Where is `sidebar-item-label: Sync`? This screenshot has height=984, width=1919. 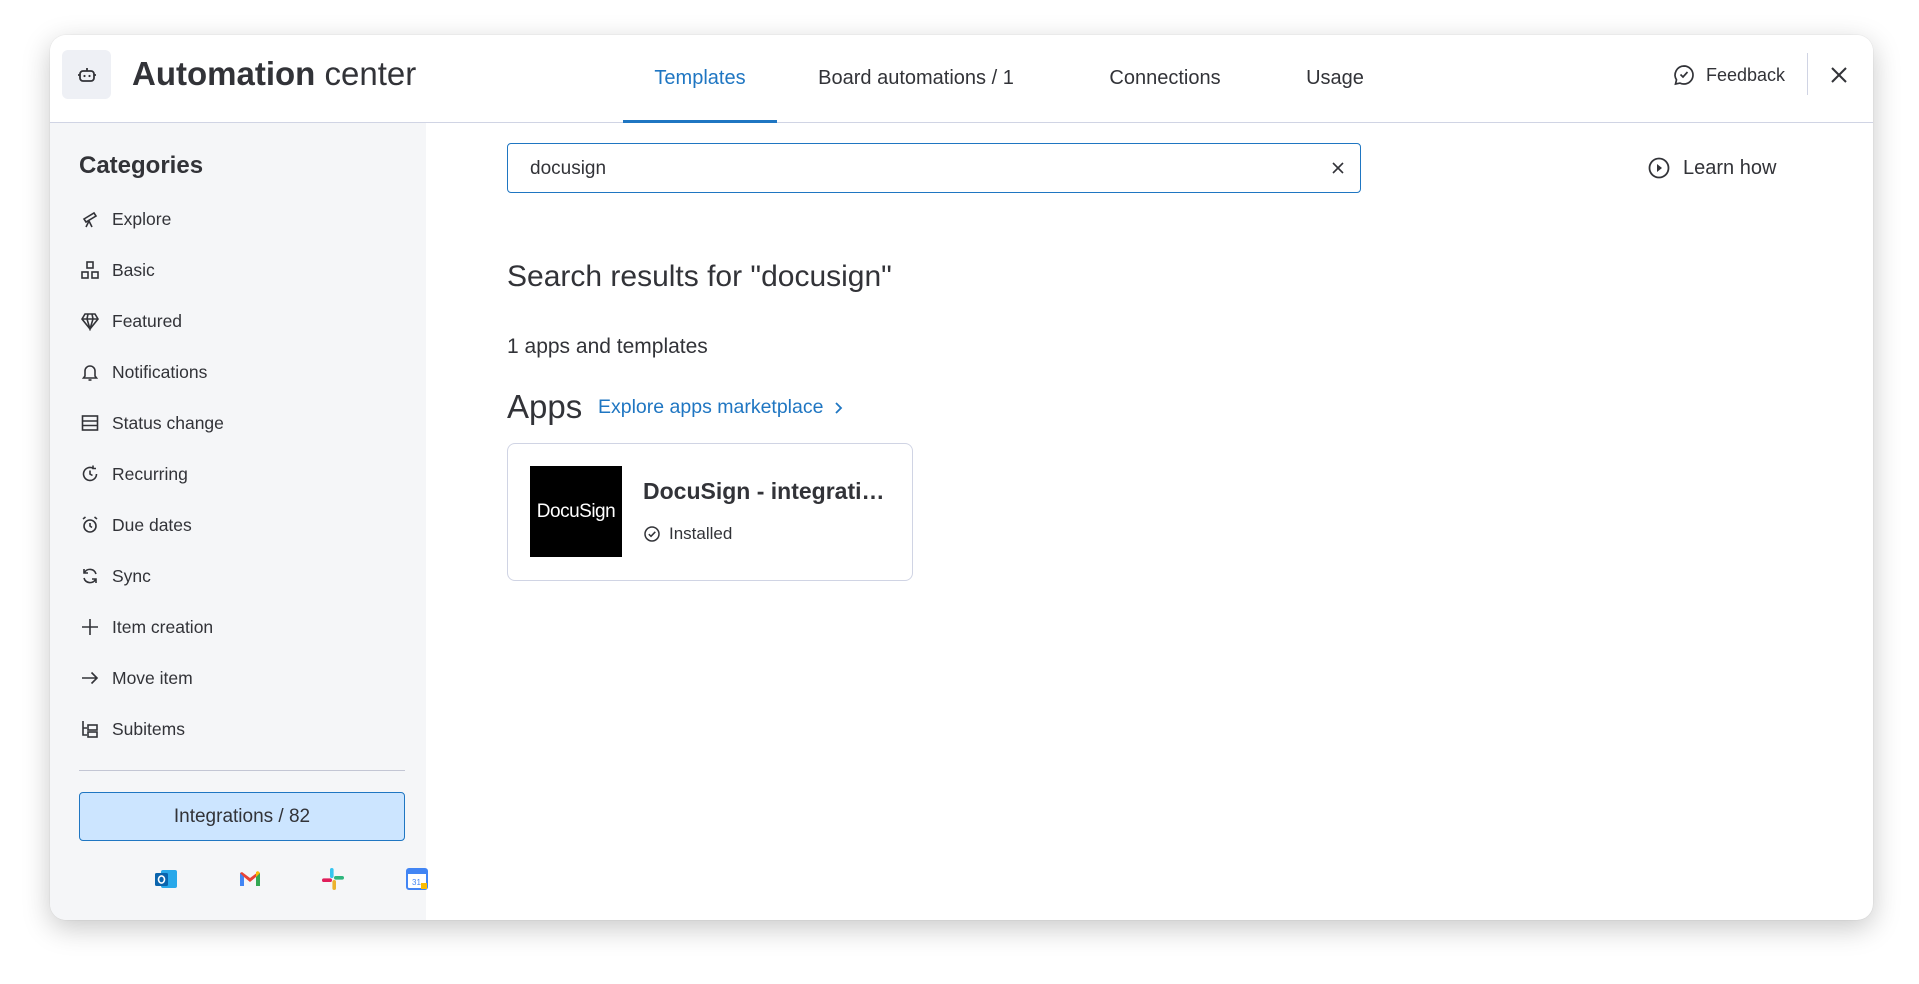 sidebar-item-label: Sync is located at coordinates (131, 575).